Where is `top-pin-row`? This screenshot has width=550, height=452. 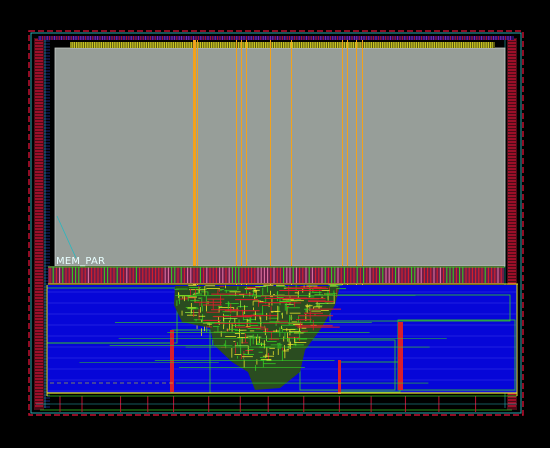 top-pin-row is located at coordinates (276, 38).